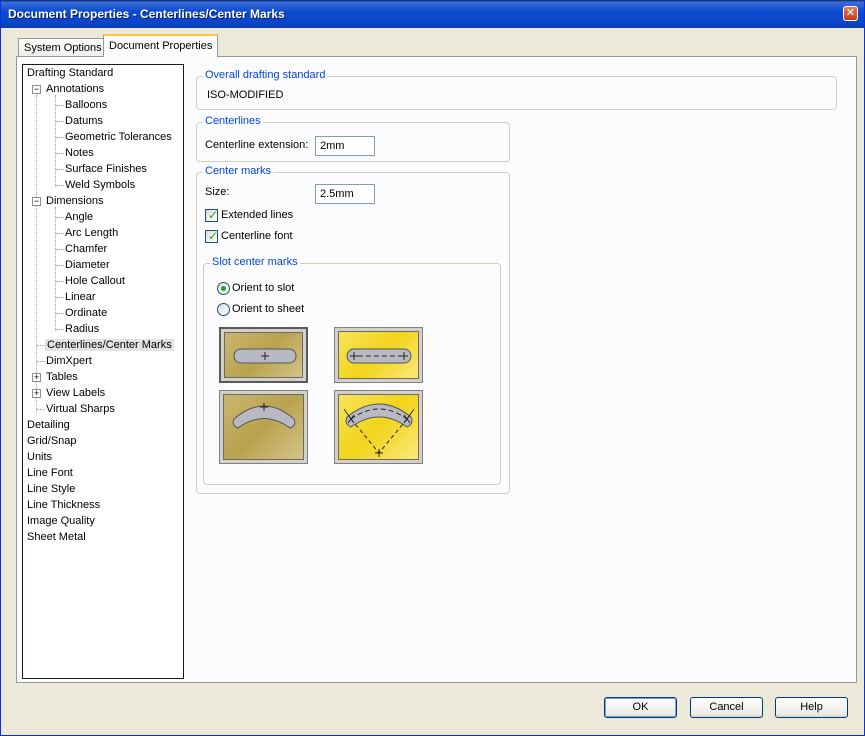 This screenshot has height=736, width=865. I want to click on tree-item-linear: Linear, so click(80, 297).